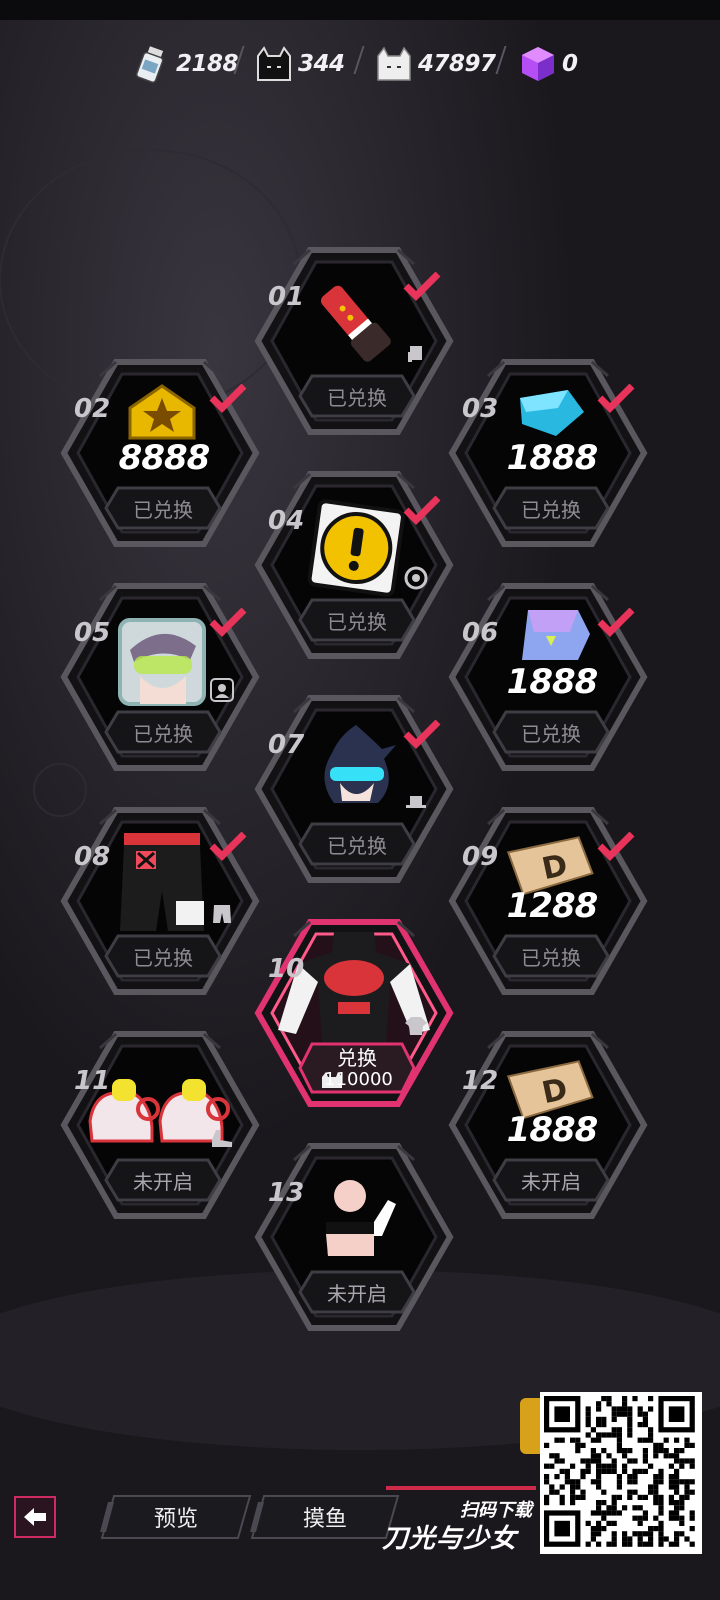 This screenshot has width=720, height=1600. What do you see at coordinates (92, 409) in the screenshot?
I see `node-number: 02` at bounding box center [92, 409].